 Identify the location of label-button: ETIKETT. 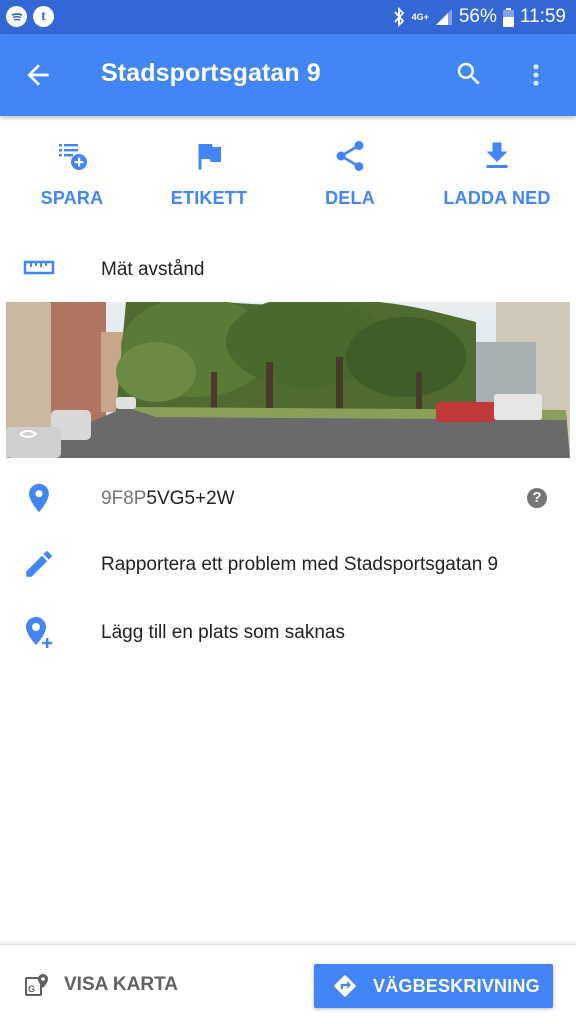
(209, 175).